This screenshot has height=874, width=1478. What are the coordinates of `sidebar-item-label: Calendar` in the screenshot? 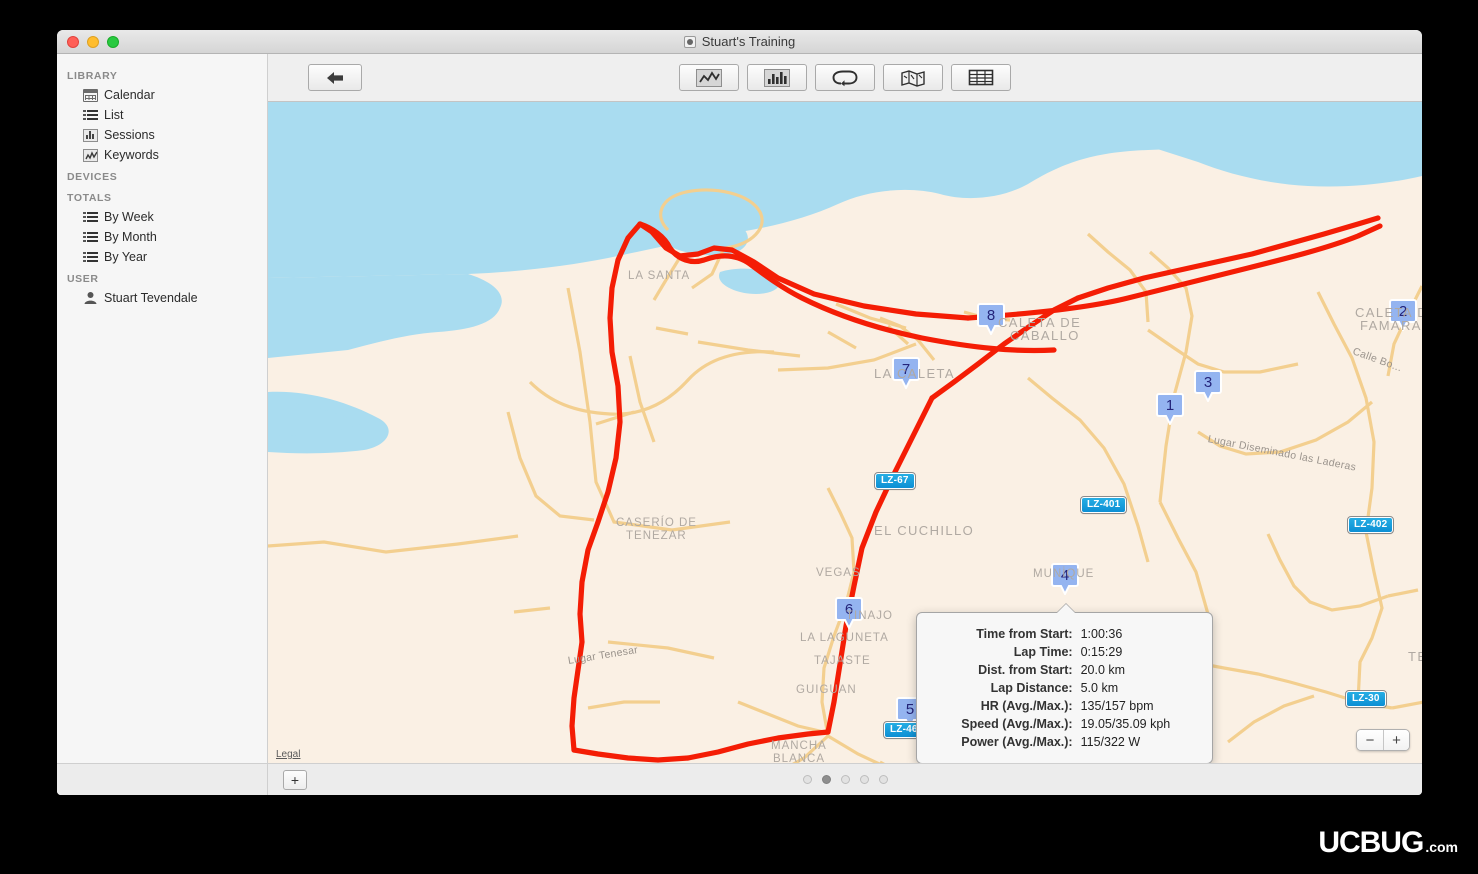 It's located at (129, 95).